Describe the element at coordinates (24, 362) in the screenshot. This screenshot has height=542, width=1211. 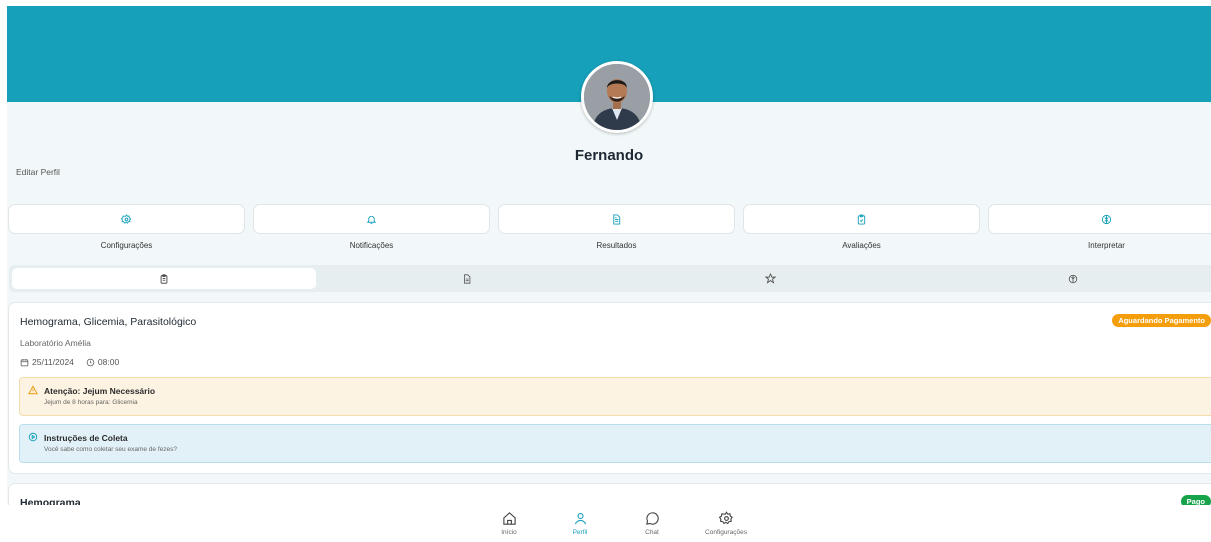
I see `calendar-icon` at that location.